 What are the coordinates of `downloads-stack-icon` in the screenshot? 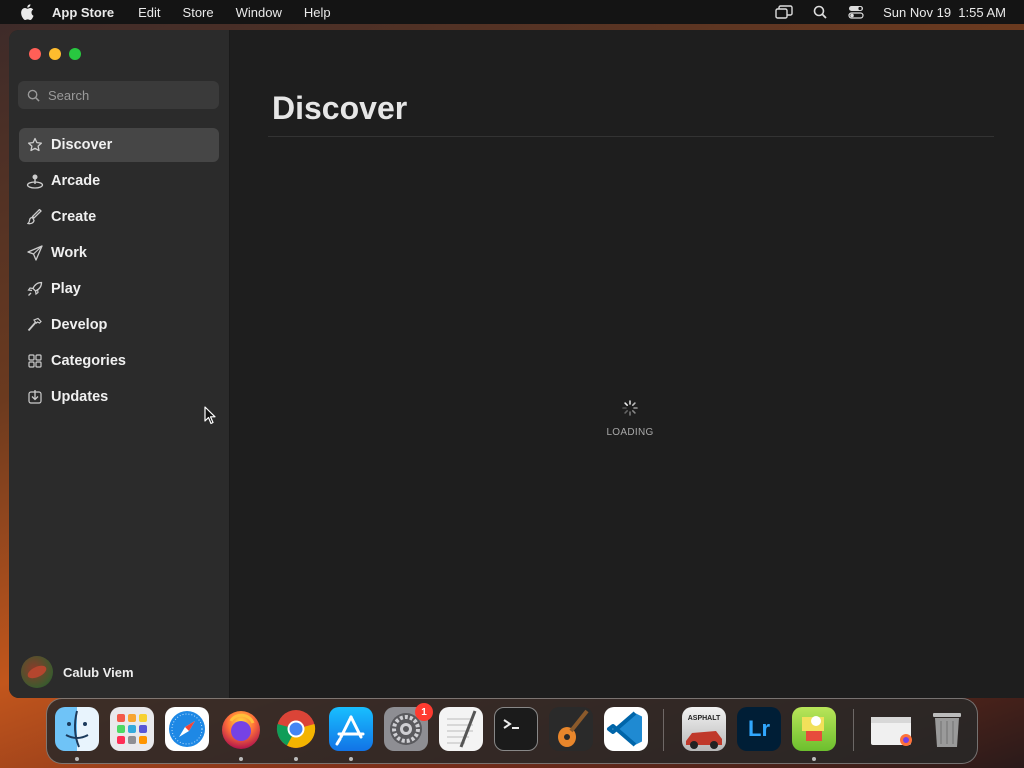 It's located at (891, 729).